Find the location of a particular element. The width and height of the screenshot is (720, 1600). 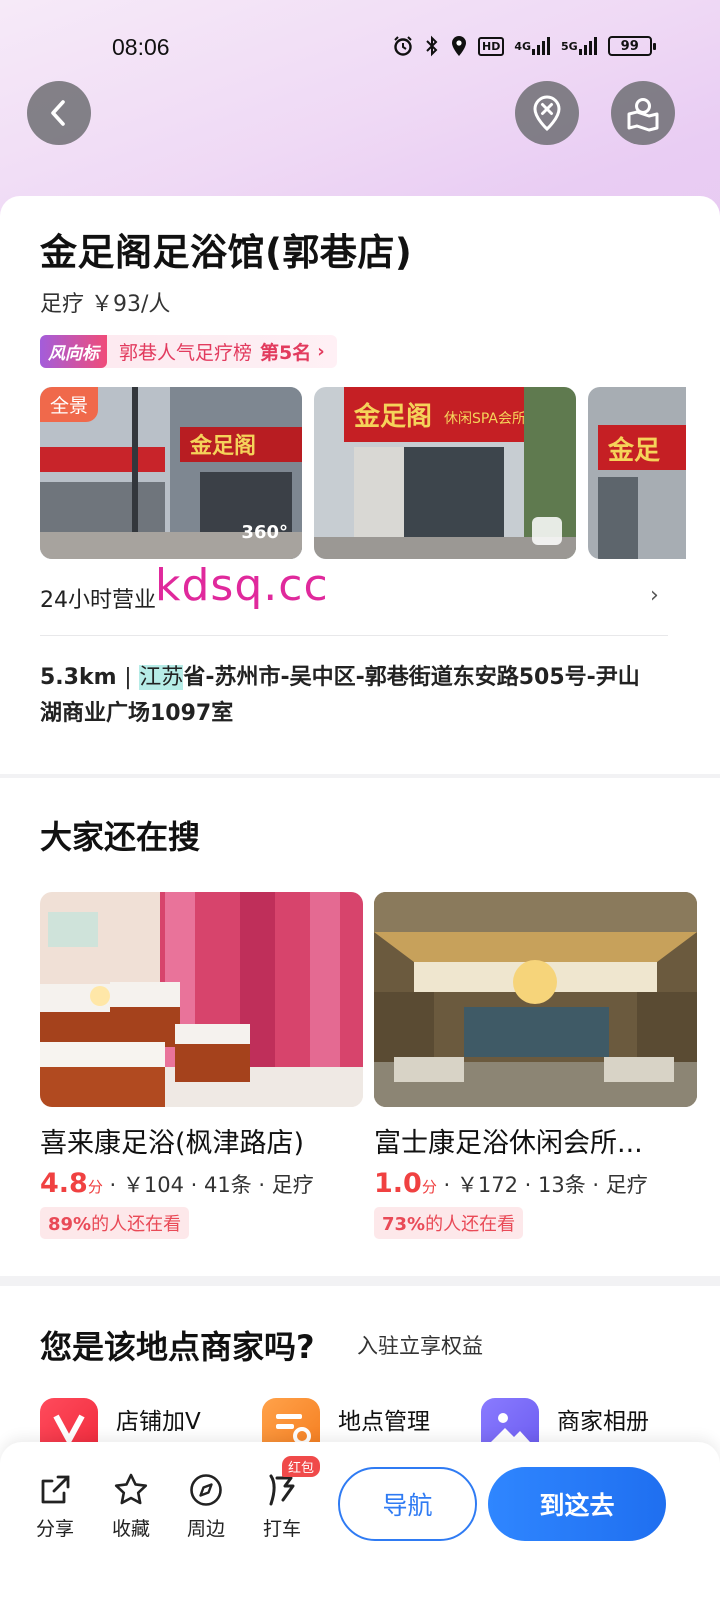

merchant-title: 您是该地点商家吗? is located at coordinates (177, 1347).